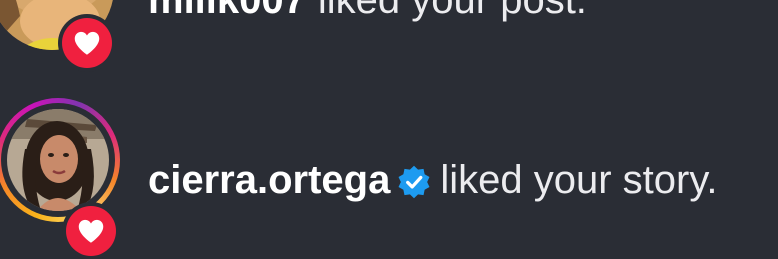 The width and height of the screenshot is (778, 259). I want to click on notification-action: liked your story., so click(579, 180).